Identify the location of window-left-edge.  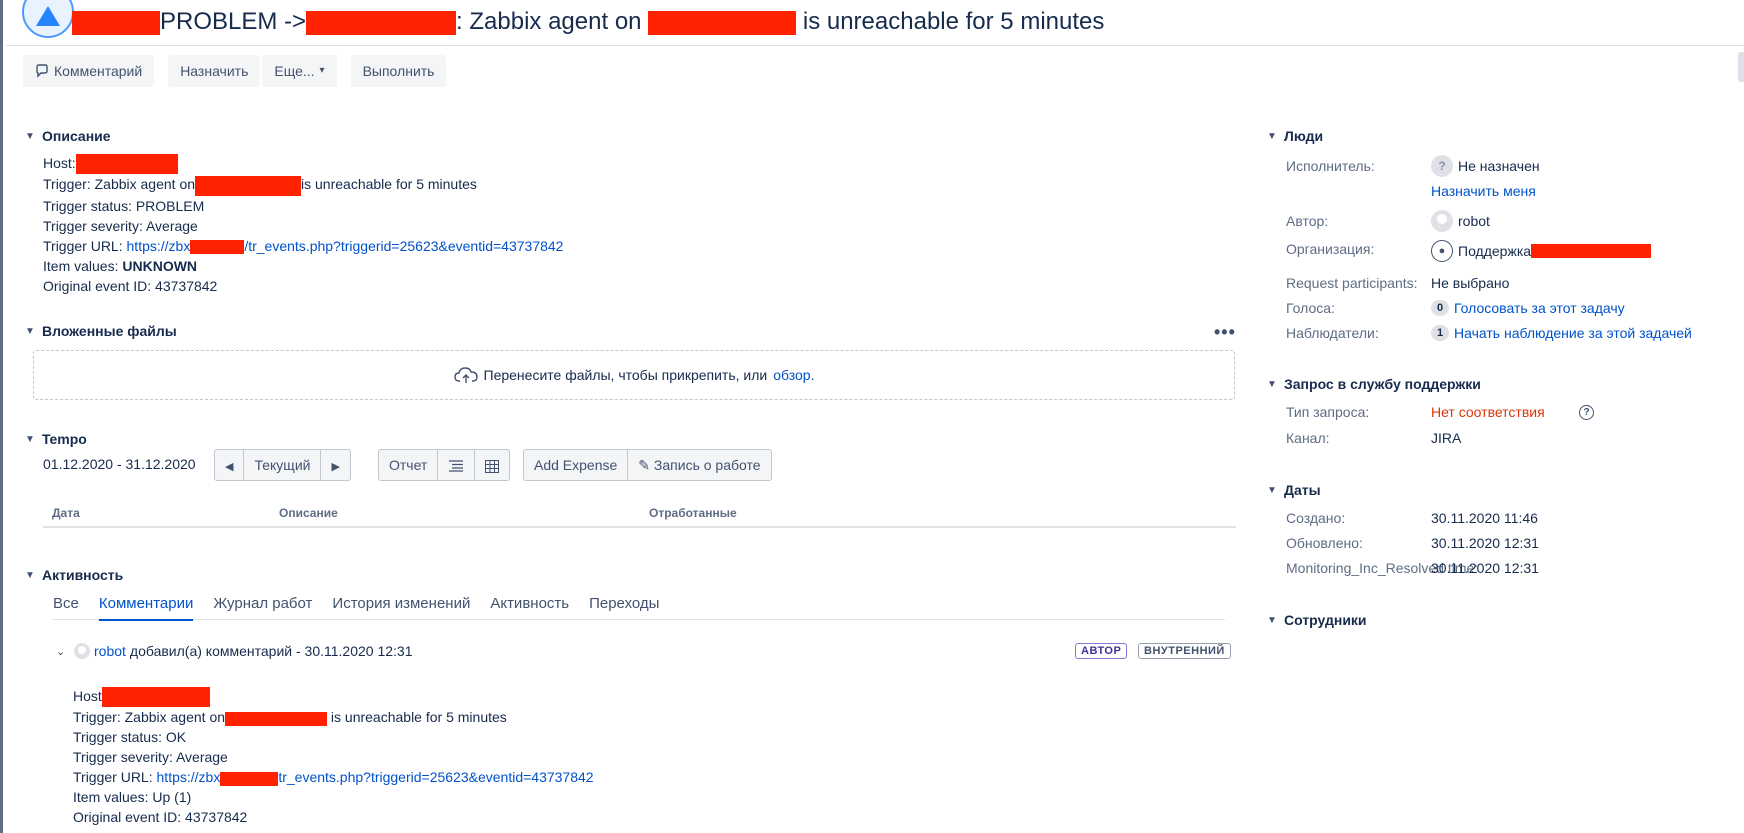
(1, 416).